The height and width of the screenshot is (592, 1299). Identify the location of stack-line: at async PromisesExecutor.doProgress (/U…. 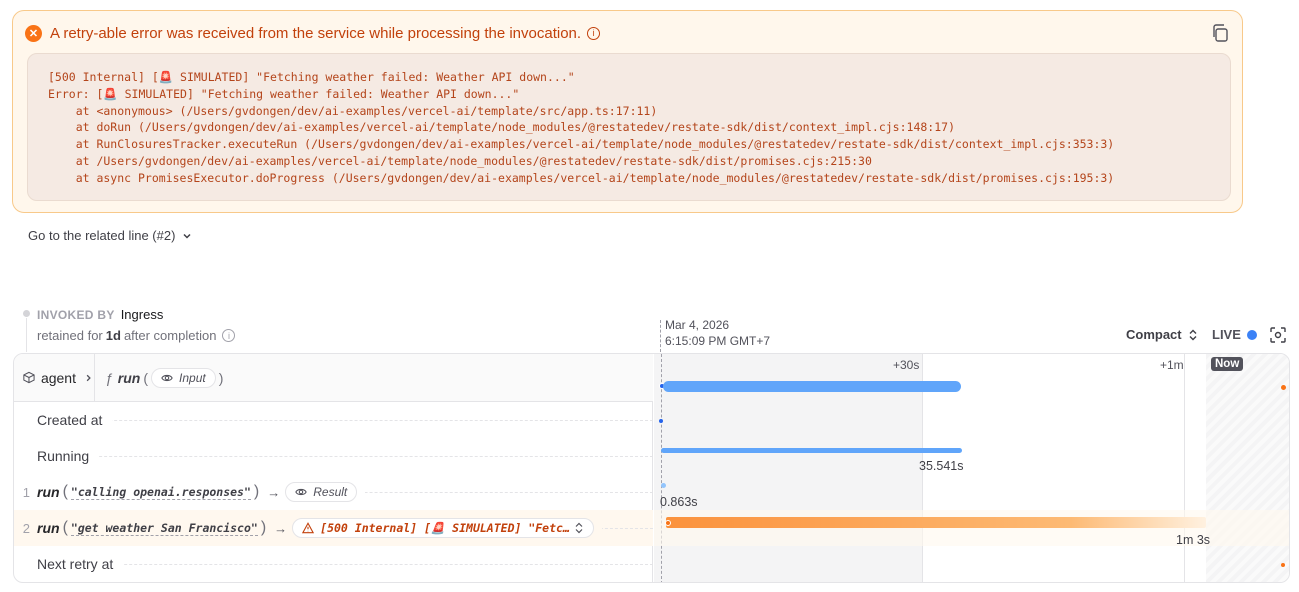
(581, 177).